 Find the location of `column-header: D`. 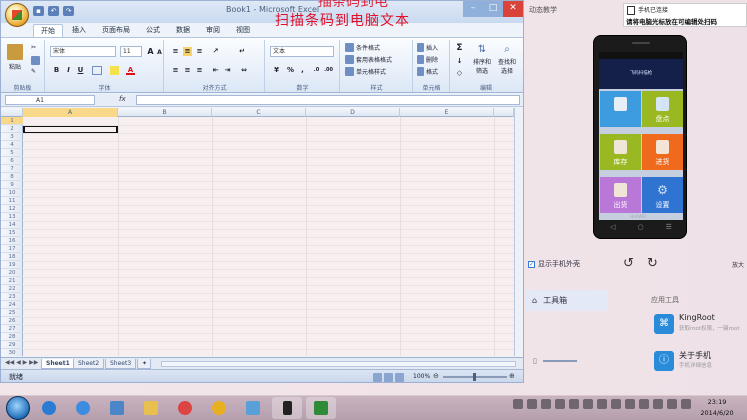

column-header: D is located at coordinates (353, 112).